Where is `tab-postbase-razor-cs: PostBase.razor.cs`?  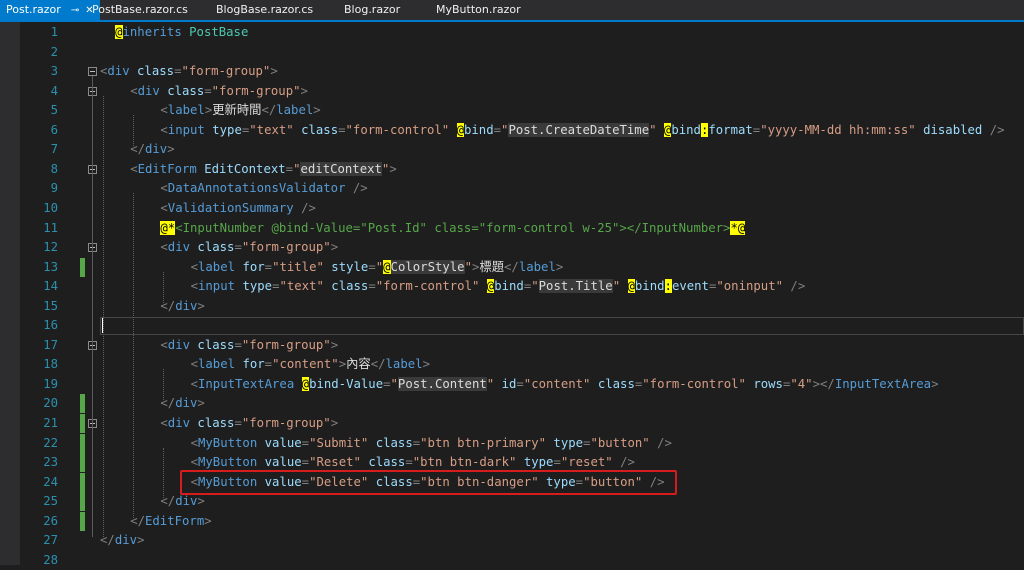
tab-postbase-razor-cs: PostBase.razor.cs is located at coordinates (140, 10).